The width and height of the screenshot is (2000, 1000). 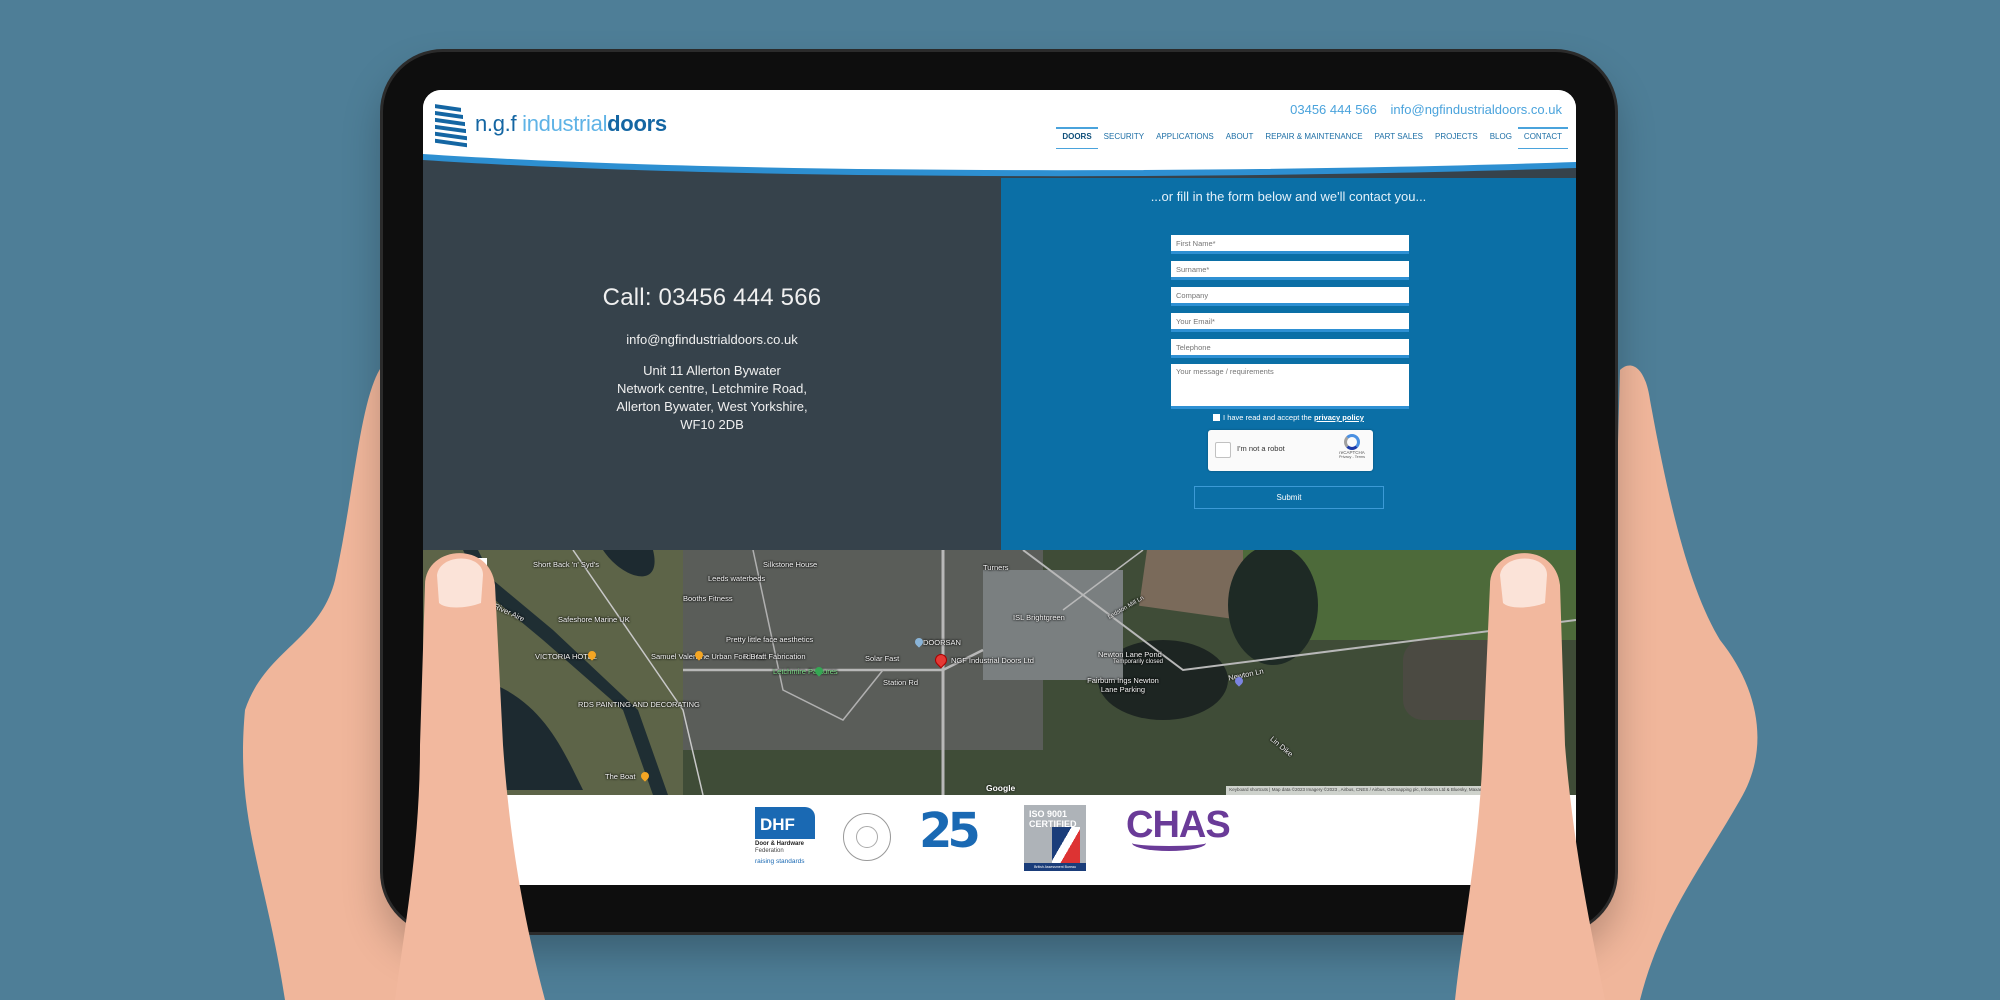 I want to click on logo-ngf: n.g.f, so click(x=499, y=123).